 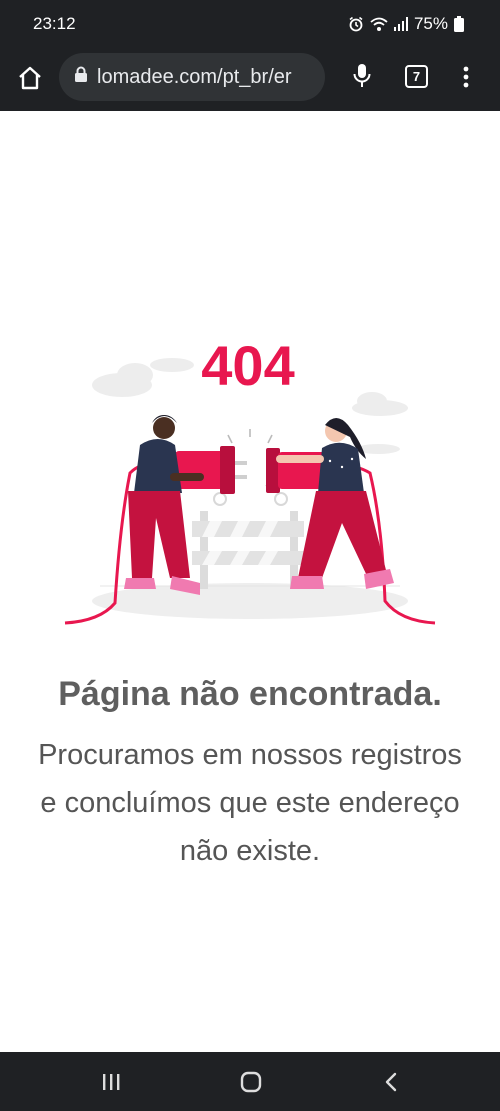 I want to click on browser-toolbar: lomadee.com/pt_br/er 7, so click(x=250, y=80).